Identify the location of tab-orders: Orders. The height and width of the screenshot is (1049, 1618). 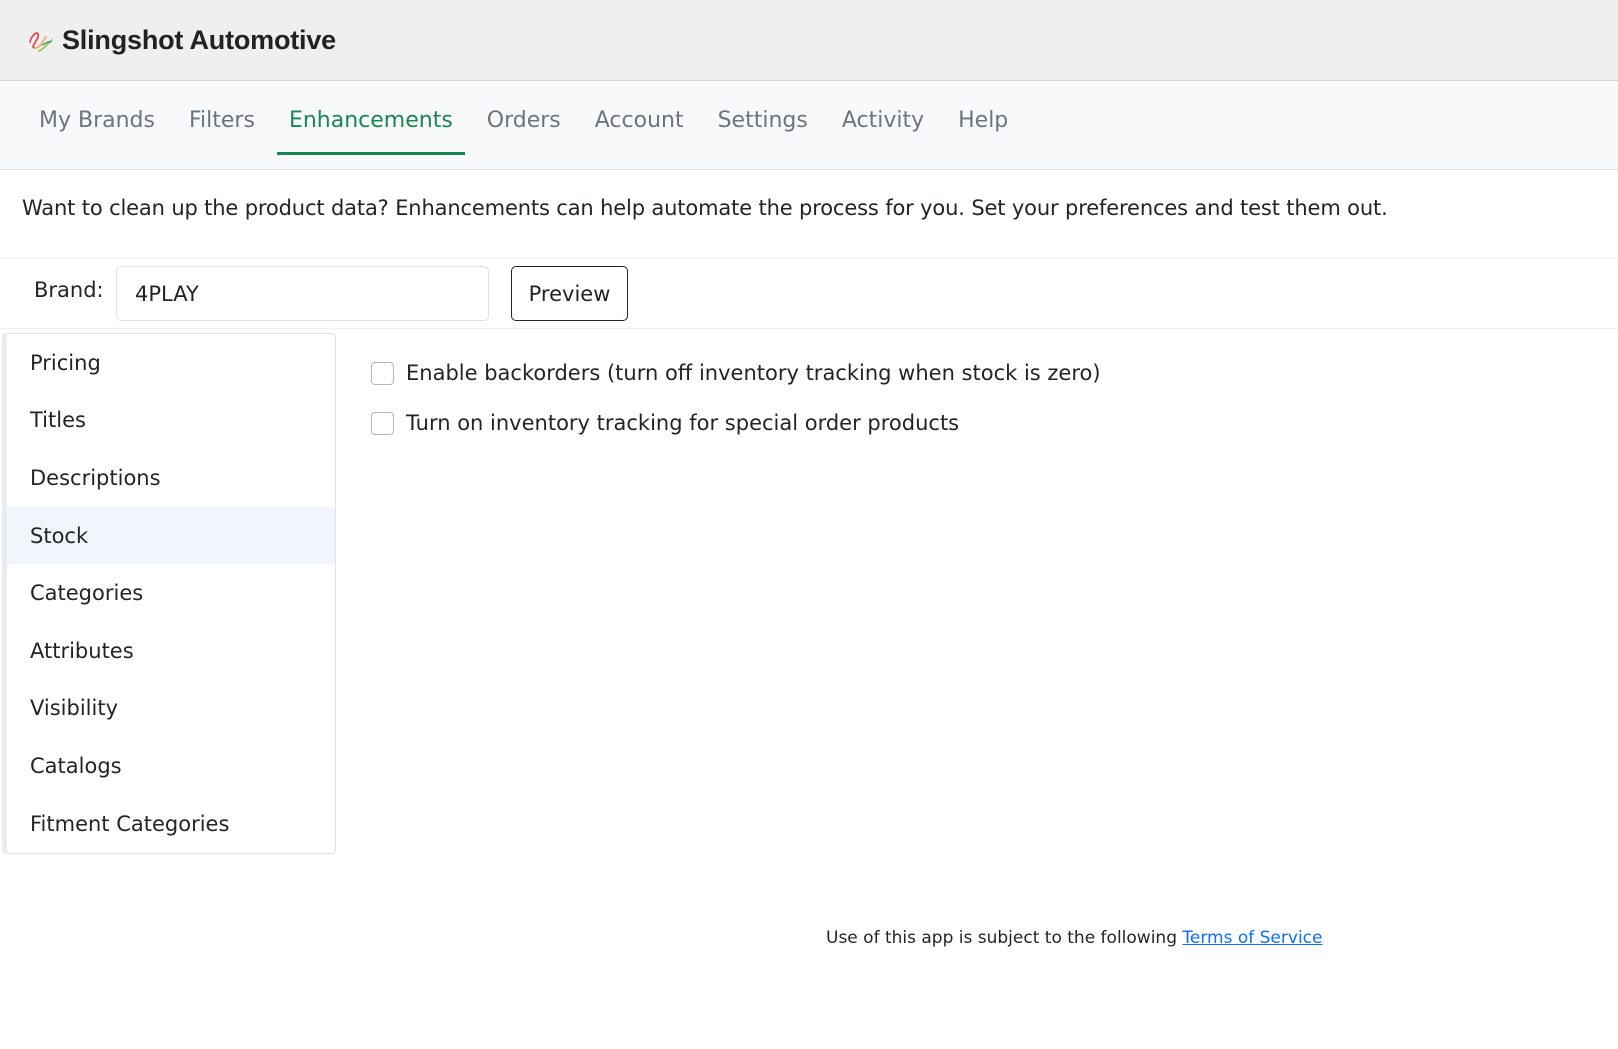
(524, 125).